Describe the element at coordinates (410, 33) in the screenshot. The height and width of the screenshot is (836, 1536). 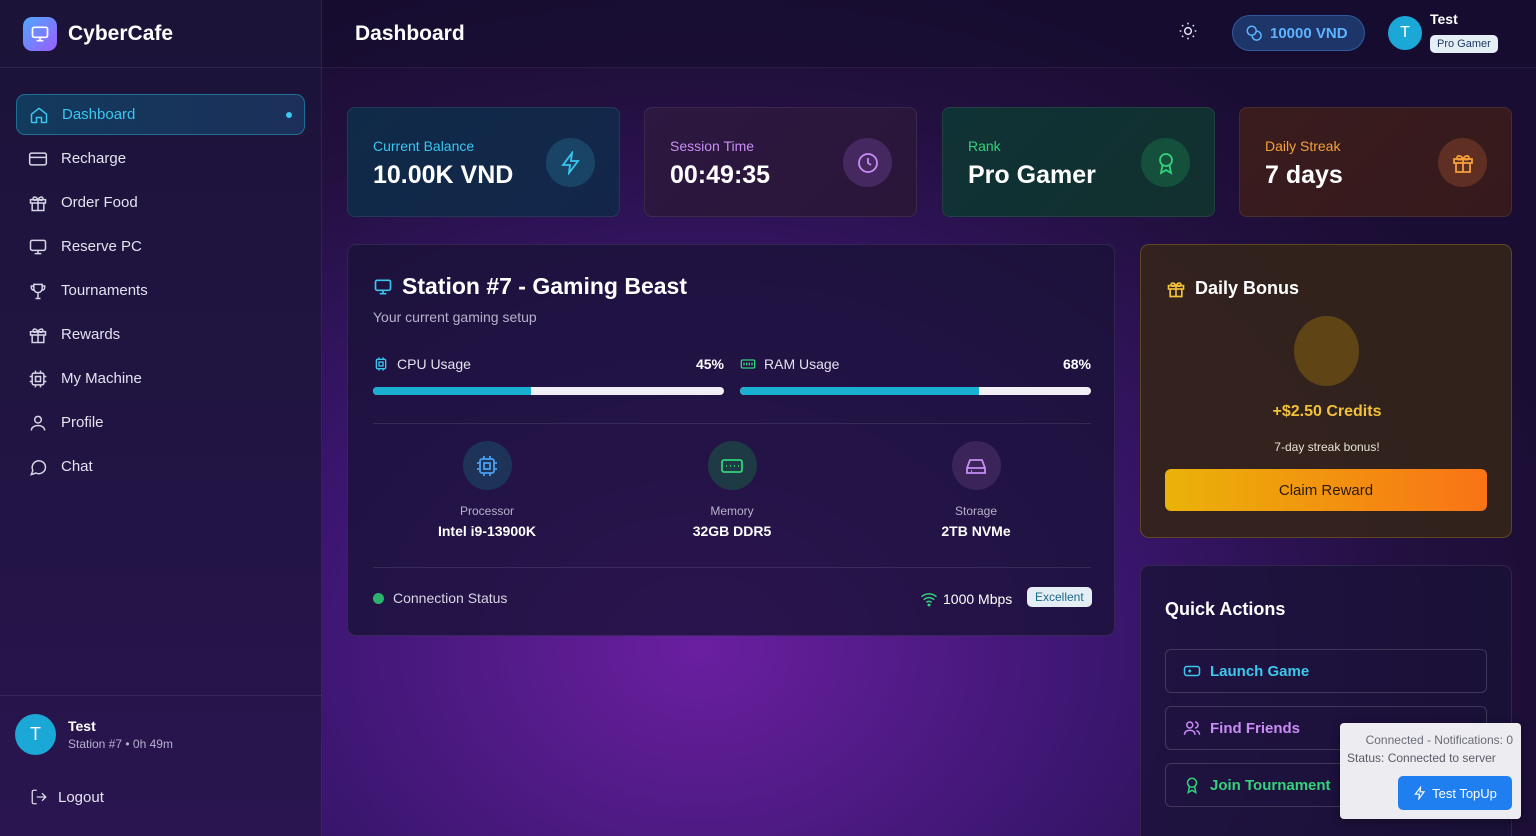
I see `page-title: Dashboard` at that location.